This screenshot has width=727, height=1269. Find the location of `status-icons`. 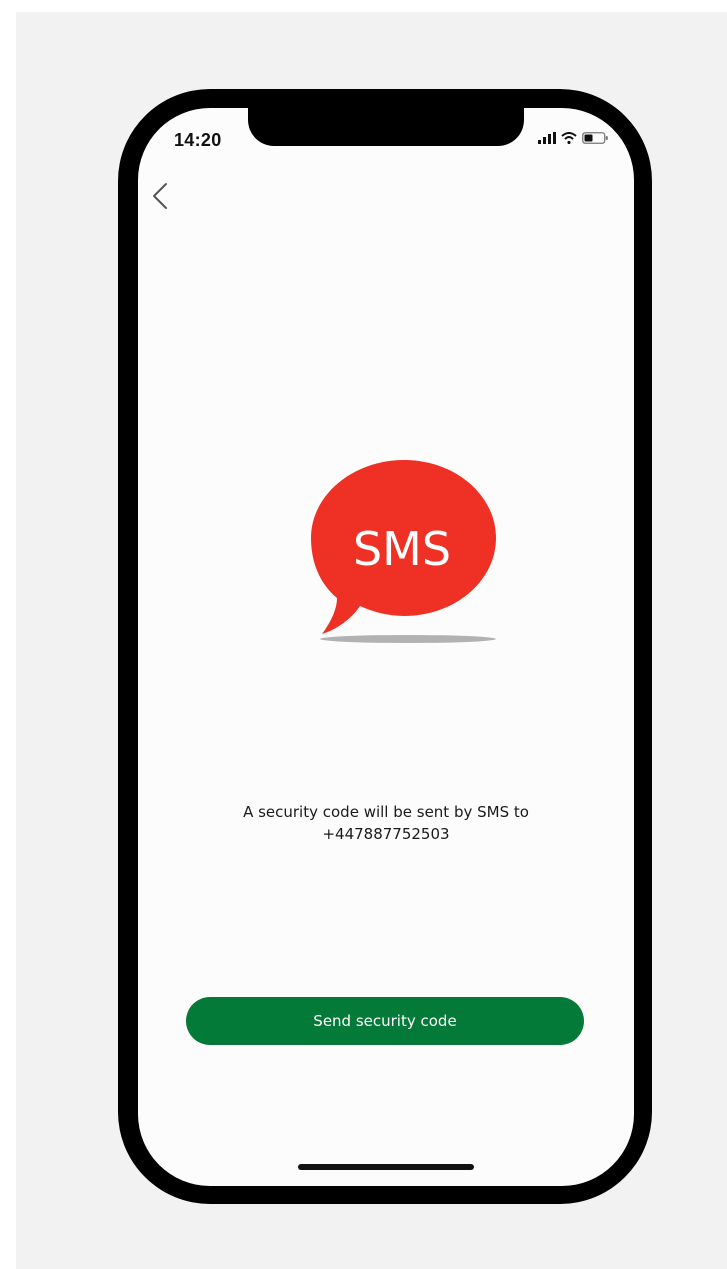

status-icons is located at coordinates (573, 138).